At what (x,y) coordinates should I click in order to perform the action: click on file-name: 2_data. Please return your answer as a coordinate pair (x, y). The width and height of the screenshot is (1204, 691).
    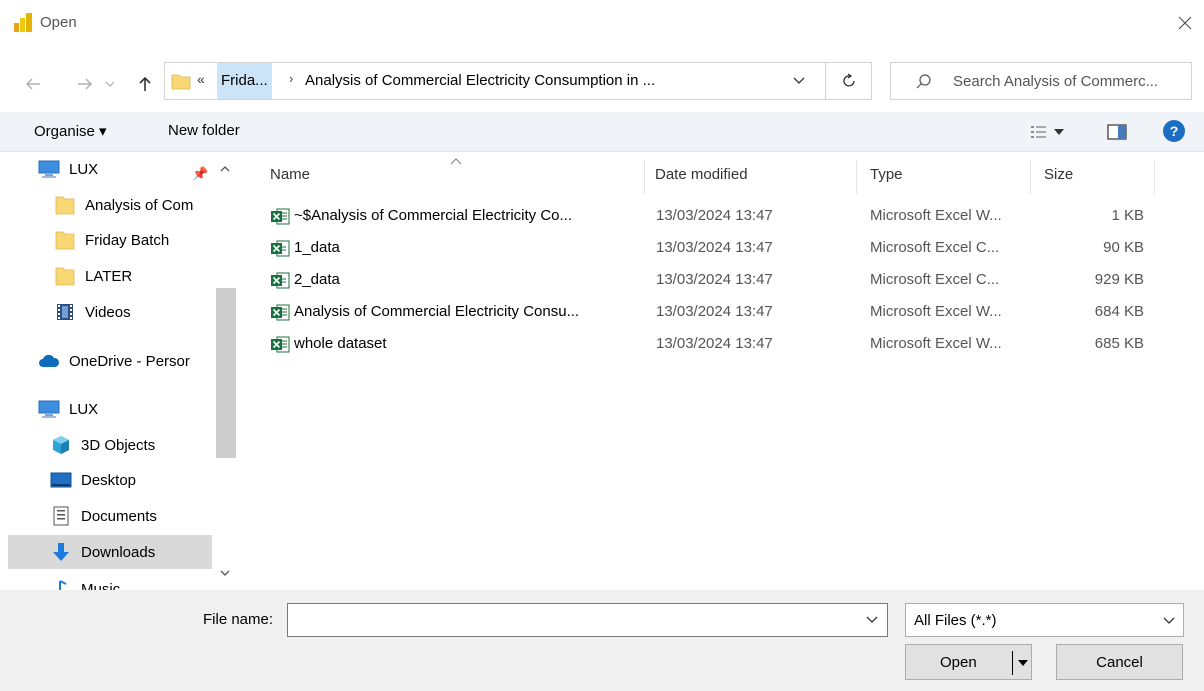
    Looking at the image, I should click on (317, 279).